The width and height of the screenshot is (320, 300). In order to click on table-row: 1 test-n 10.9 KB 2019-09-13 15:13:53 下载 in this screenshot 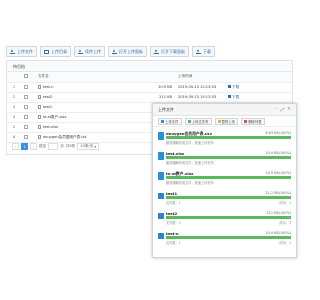, I will do `click(149, 87)`.